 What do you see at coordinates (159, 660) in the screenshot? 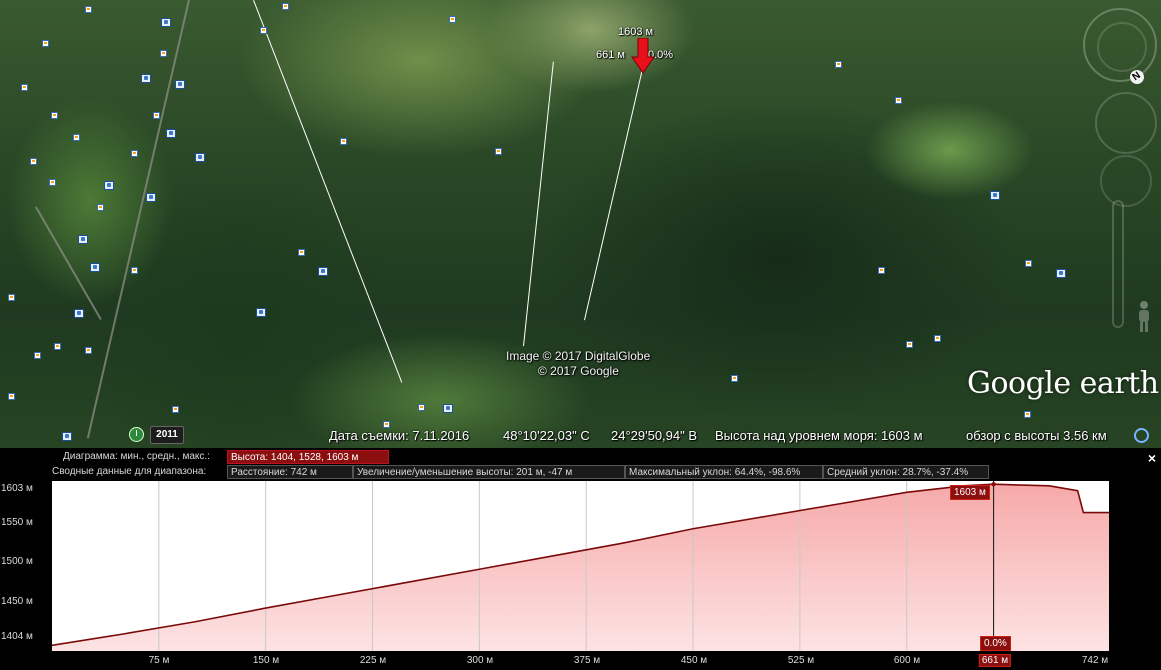
I see `x-tick-label: 75 м` at bounding box center [159, 660].